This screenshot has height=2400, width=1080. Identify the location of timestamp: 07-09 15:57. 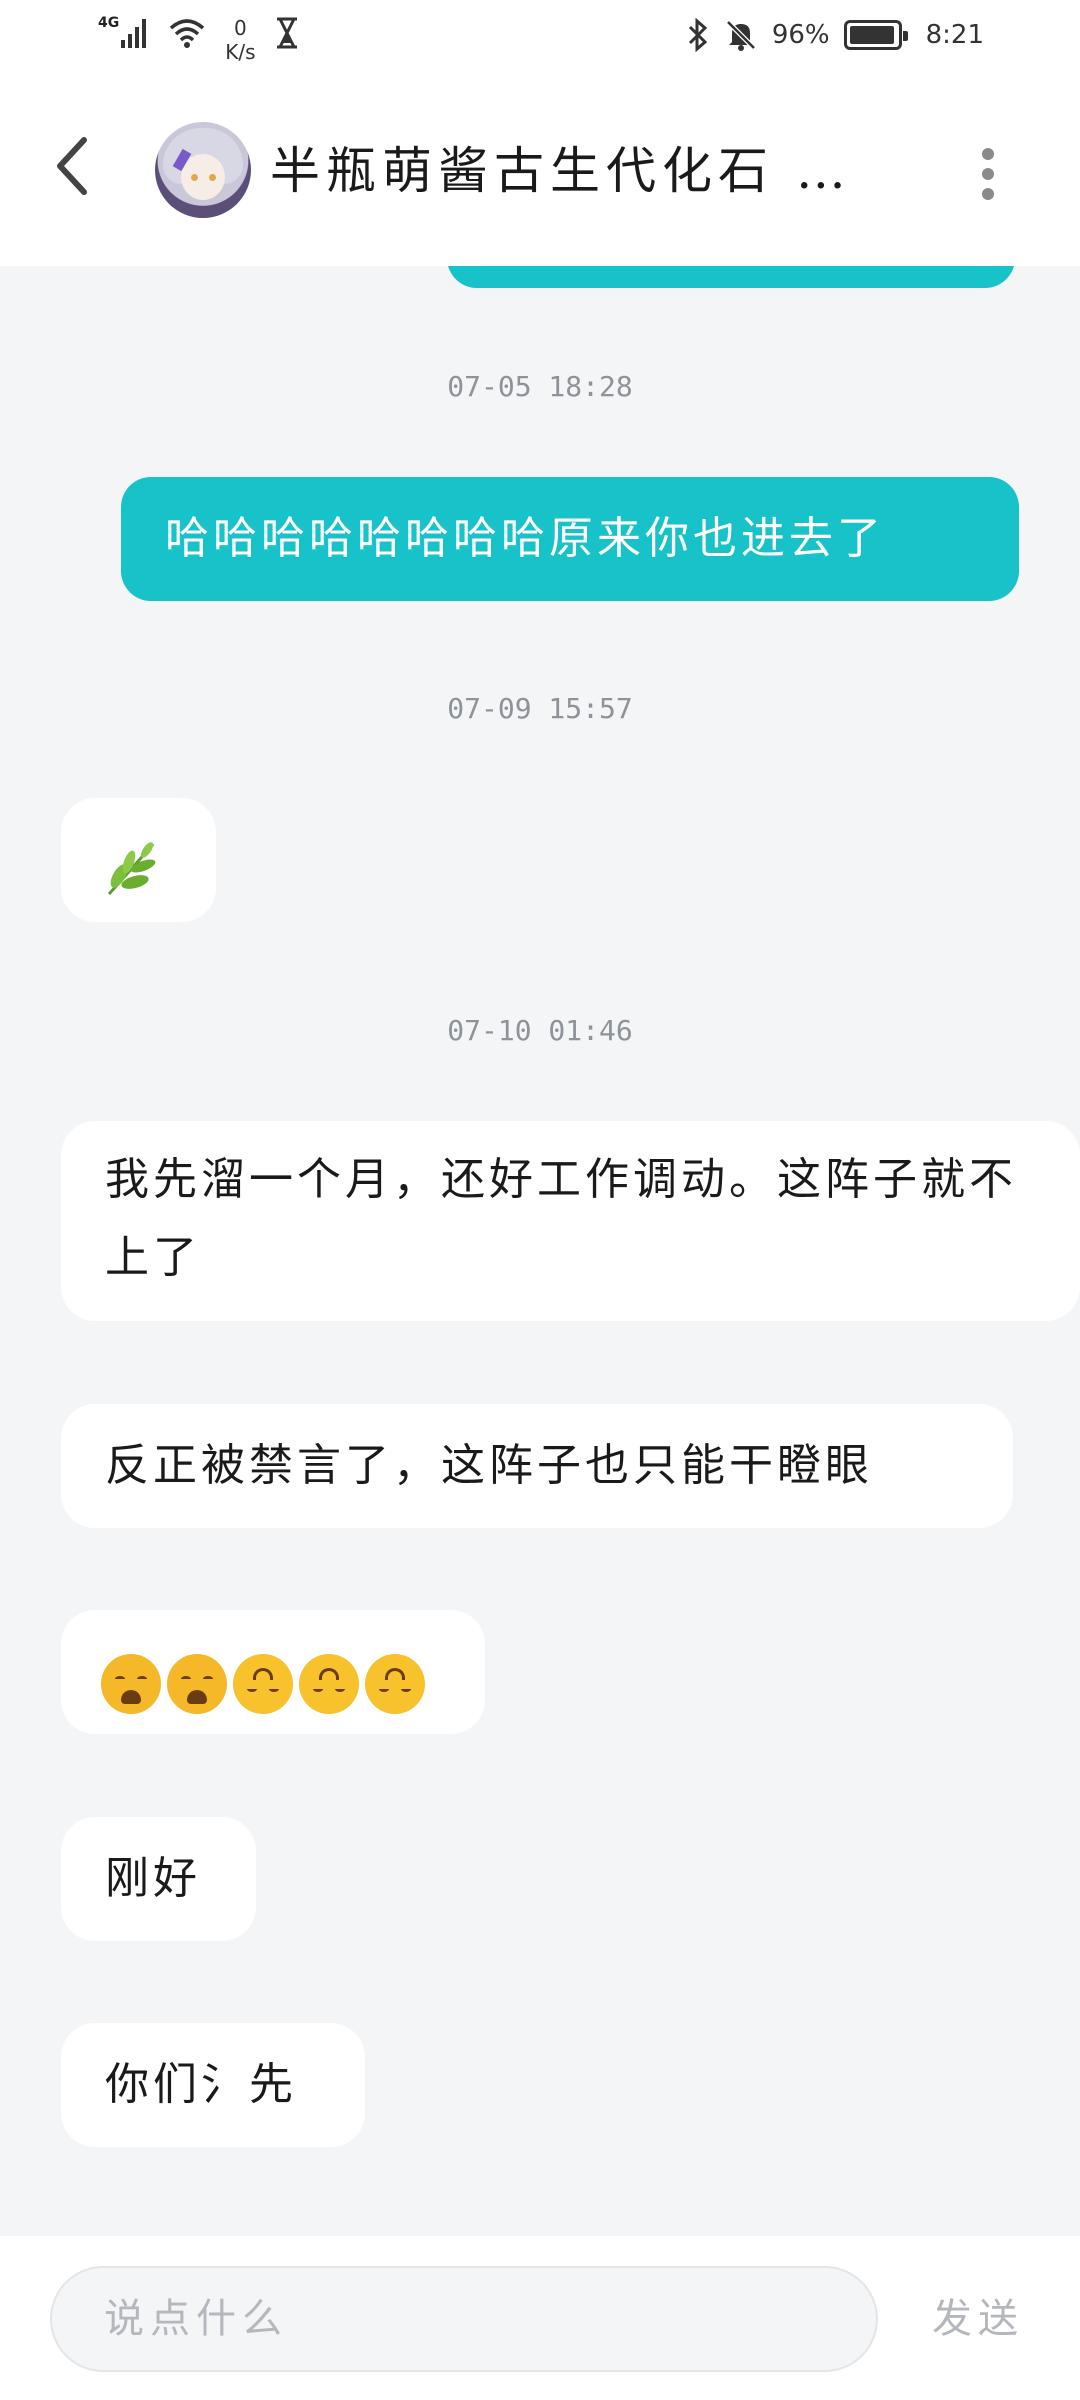
(540, 708).